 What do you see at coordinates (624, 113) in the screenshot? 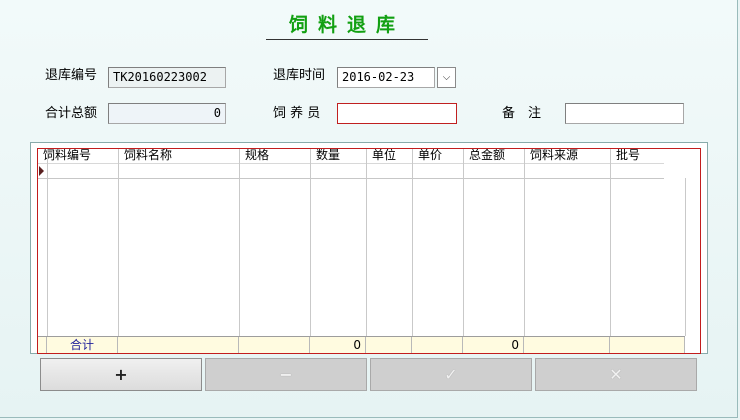
I see `remark-field` at bounding box center [624, 113].